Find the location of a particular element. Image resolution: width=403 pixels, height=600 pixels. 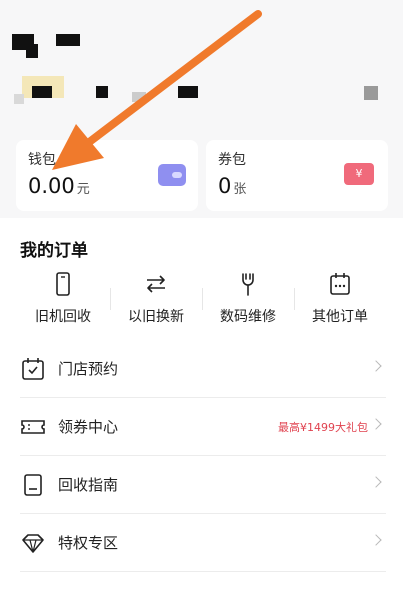

ticket-icon is located at coordinates (33, 427).